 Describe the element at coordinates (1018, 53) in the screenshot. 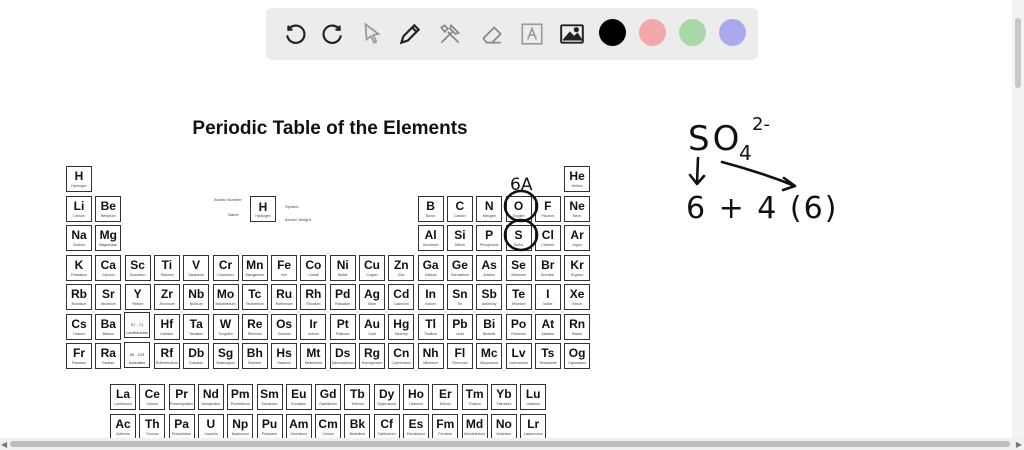

I see `vertical-scroll-thumb` at that location.